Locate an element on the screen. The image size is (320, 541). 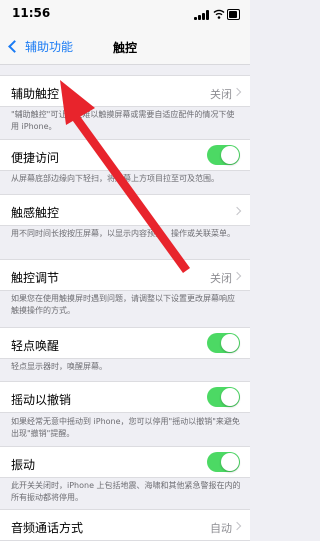
row-shake-to-undo: 摇动以撤销 is located at coordinates (125, 397).